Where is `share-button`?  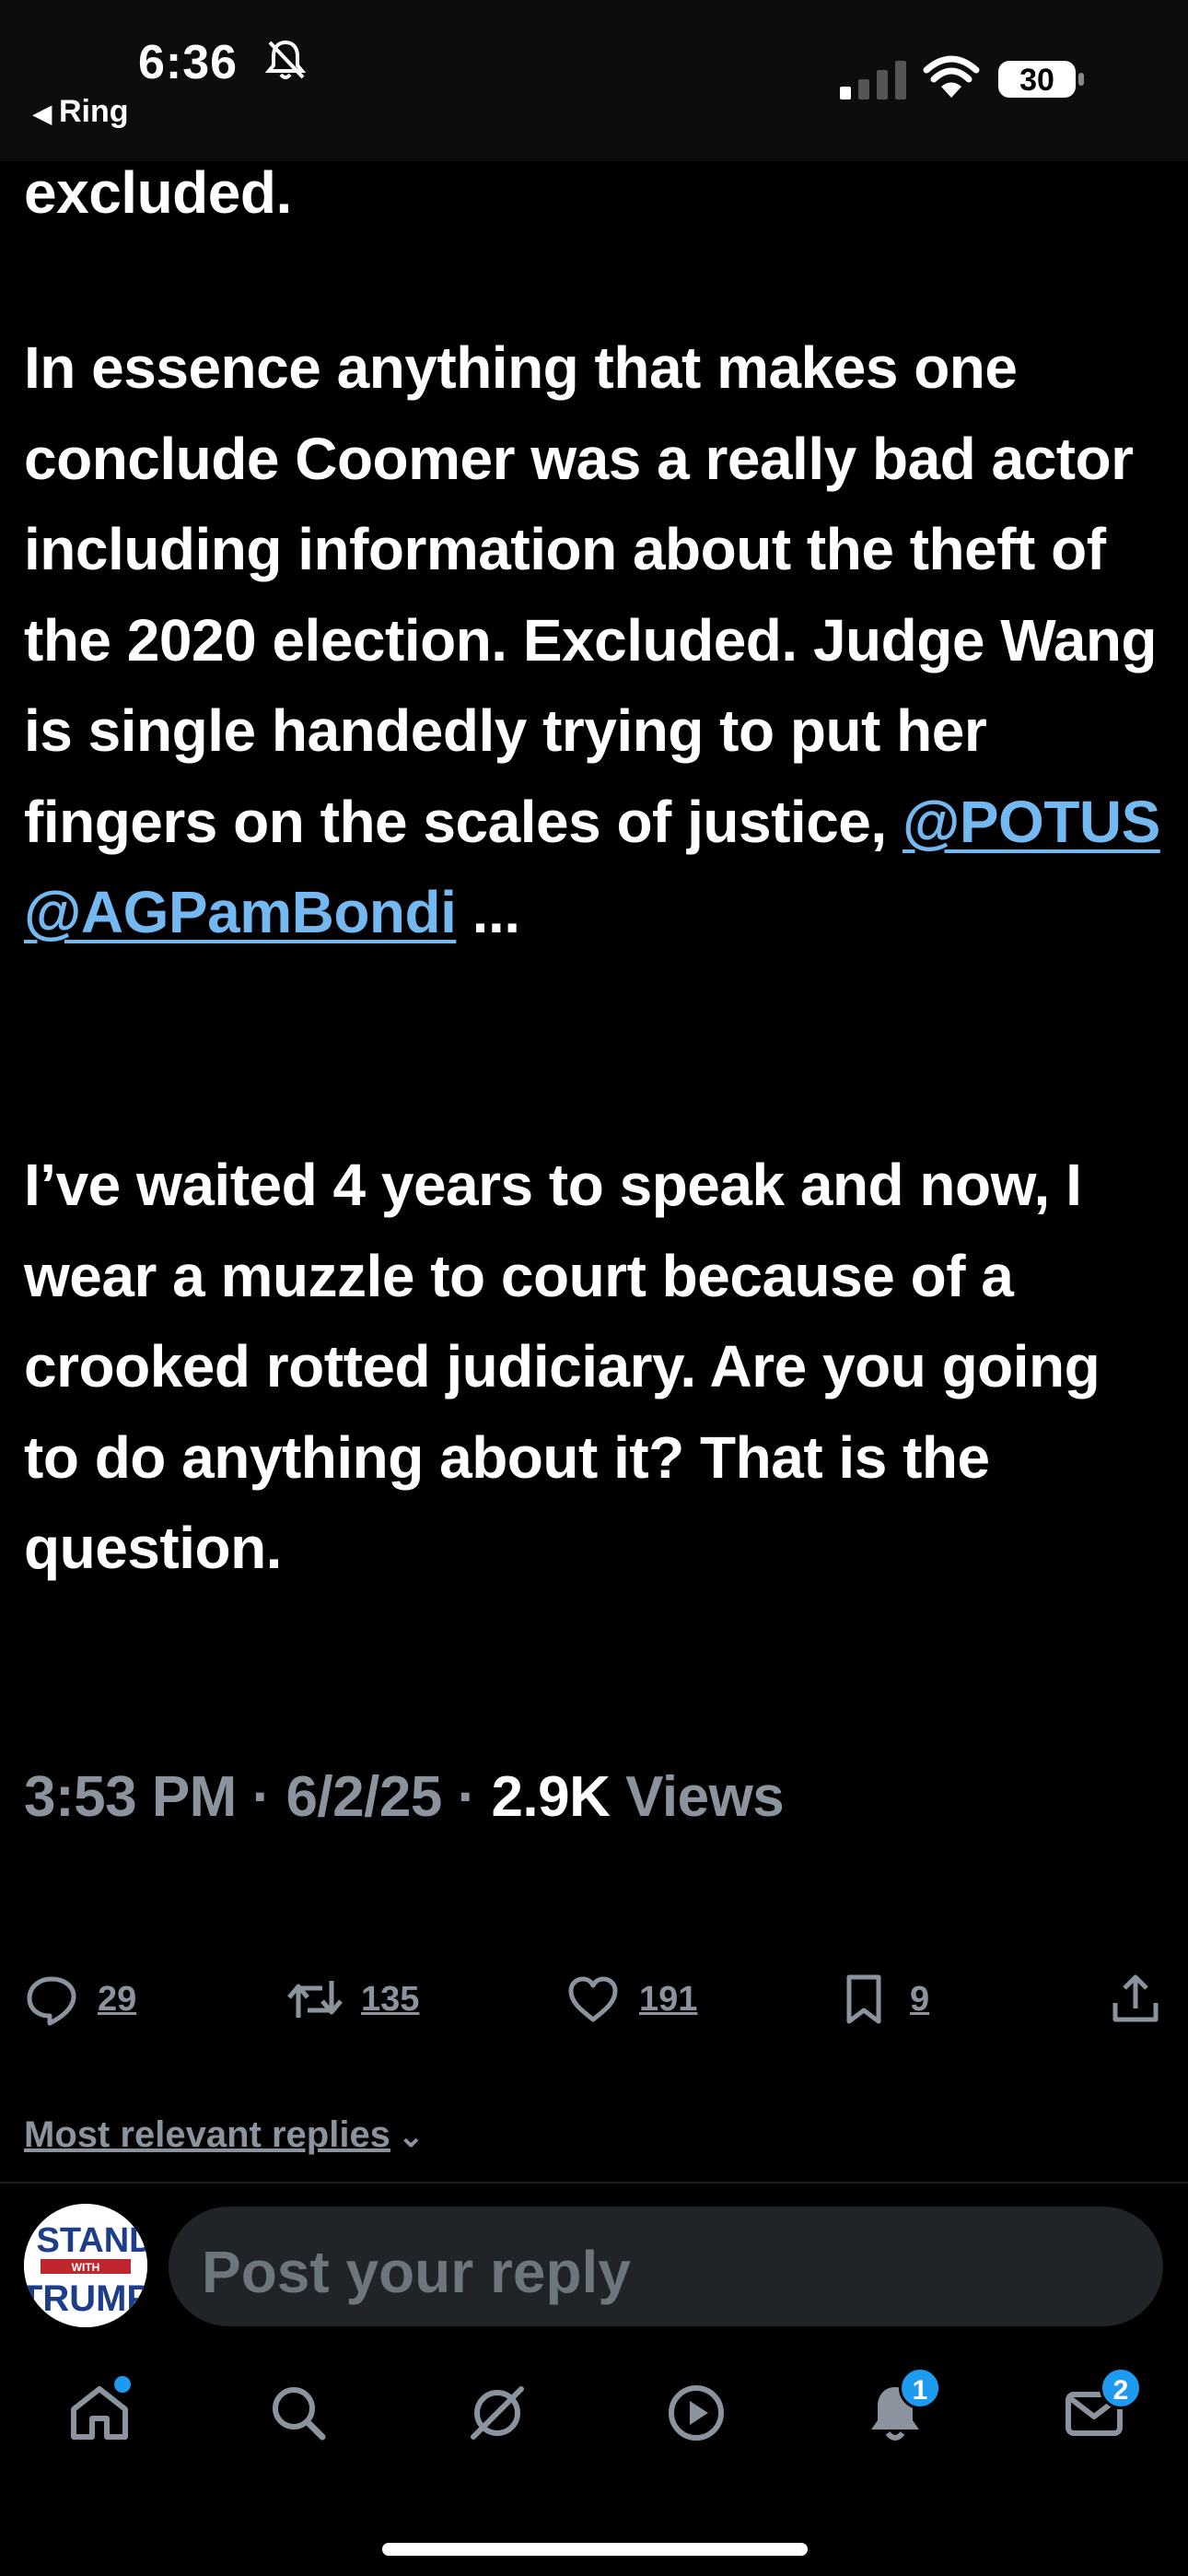
share-button is located at coordinates (1135, 1999).